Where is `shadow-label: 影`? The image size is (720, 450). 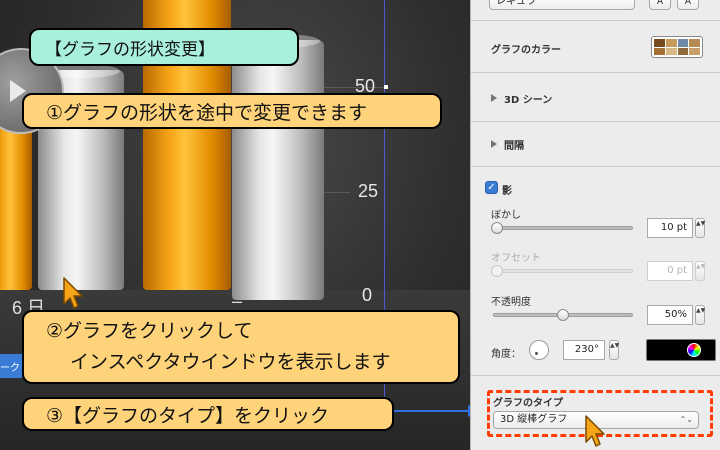
shadow-label: 影 is located at coordinates (507, 191).